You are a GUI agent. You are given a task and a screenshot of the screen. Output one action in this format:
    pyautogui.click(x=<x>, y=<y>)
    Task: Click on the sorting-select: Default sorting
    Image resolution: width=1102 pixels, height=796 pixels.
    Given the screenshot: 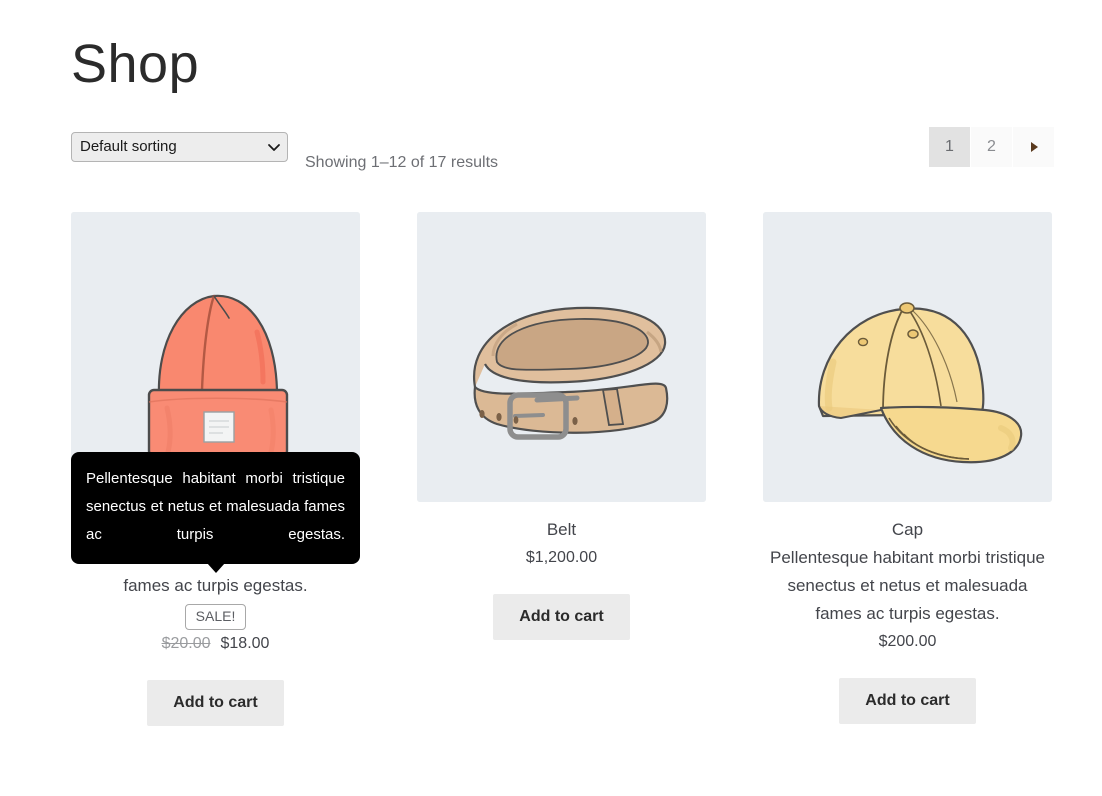 What is the action you would take?
    pyautogui.click(x=179, y=147)
    